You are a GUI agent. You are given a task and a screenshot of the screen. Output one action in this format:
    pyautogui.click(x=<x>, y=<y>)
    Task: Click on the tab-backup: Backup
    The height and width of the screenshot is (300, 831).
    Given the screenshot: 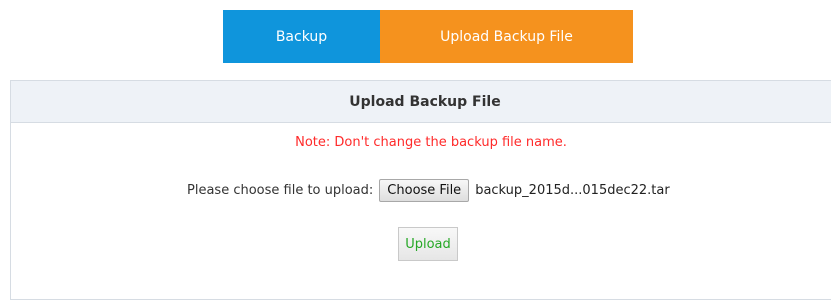 What is the action you would take?
    pyautogui.click(x=301, y=36)
    